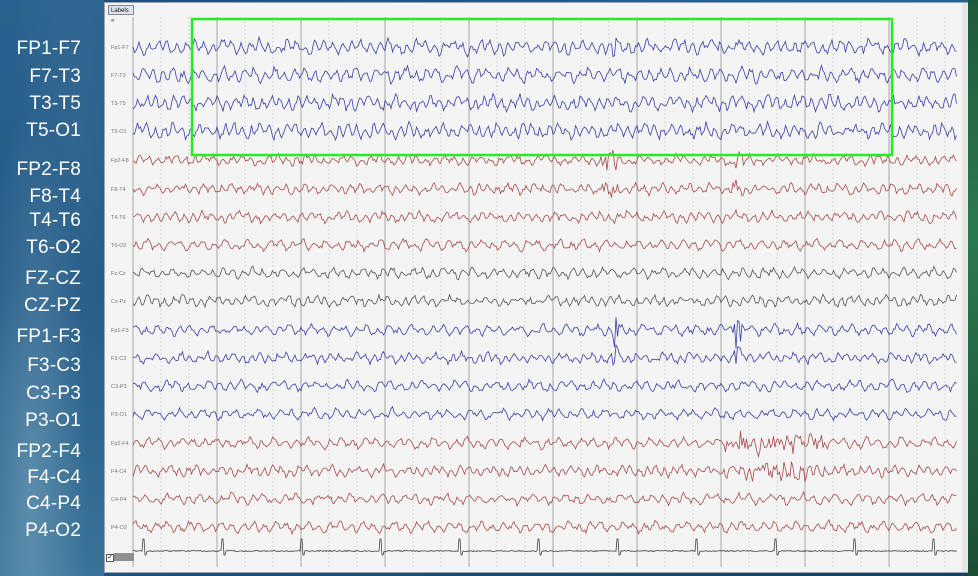 This screenshot has height=576, width=978. I want to click on viewer-row-label: T3-T5, so click(118, 104).